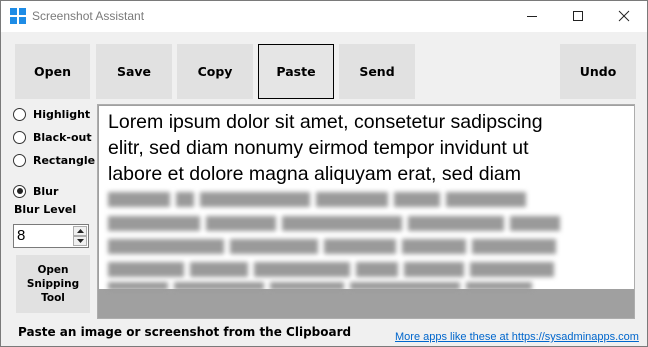 The width and height of the screenshot is (648, 347). I want to click on radio-blur: Blur, so click(35, 191).